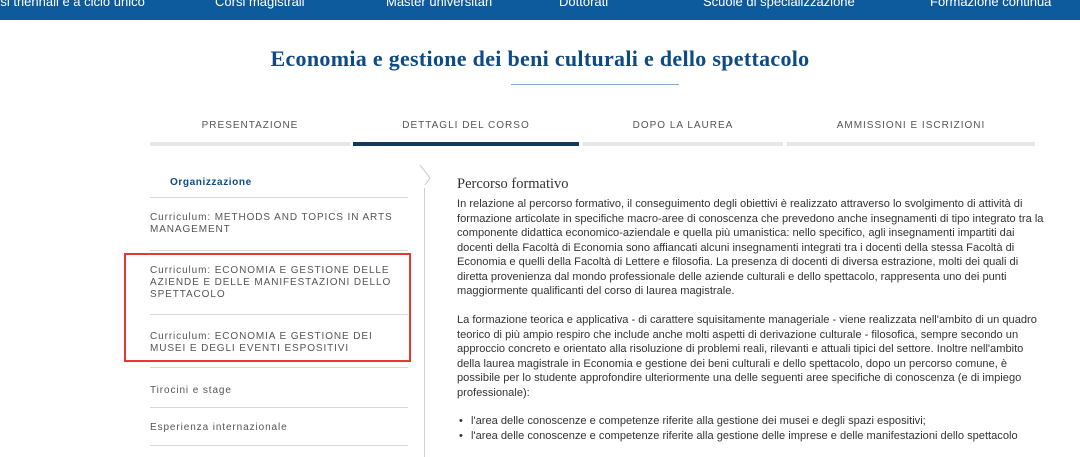  What do you see at coordinates (466, 125) in the screenshot?
I see `tab-dettagli-del-corso: DETTAGLI DEL CORSO` at bounding box center [466, 125].